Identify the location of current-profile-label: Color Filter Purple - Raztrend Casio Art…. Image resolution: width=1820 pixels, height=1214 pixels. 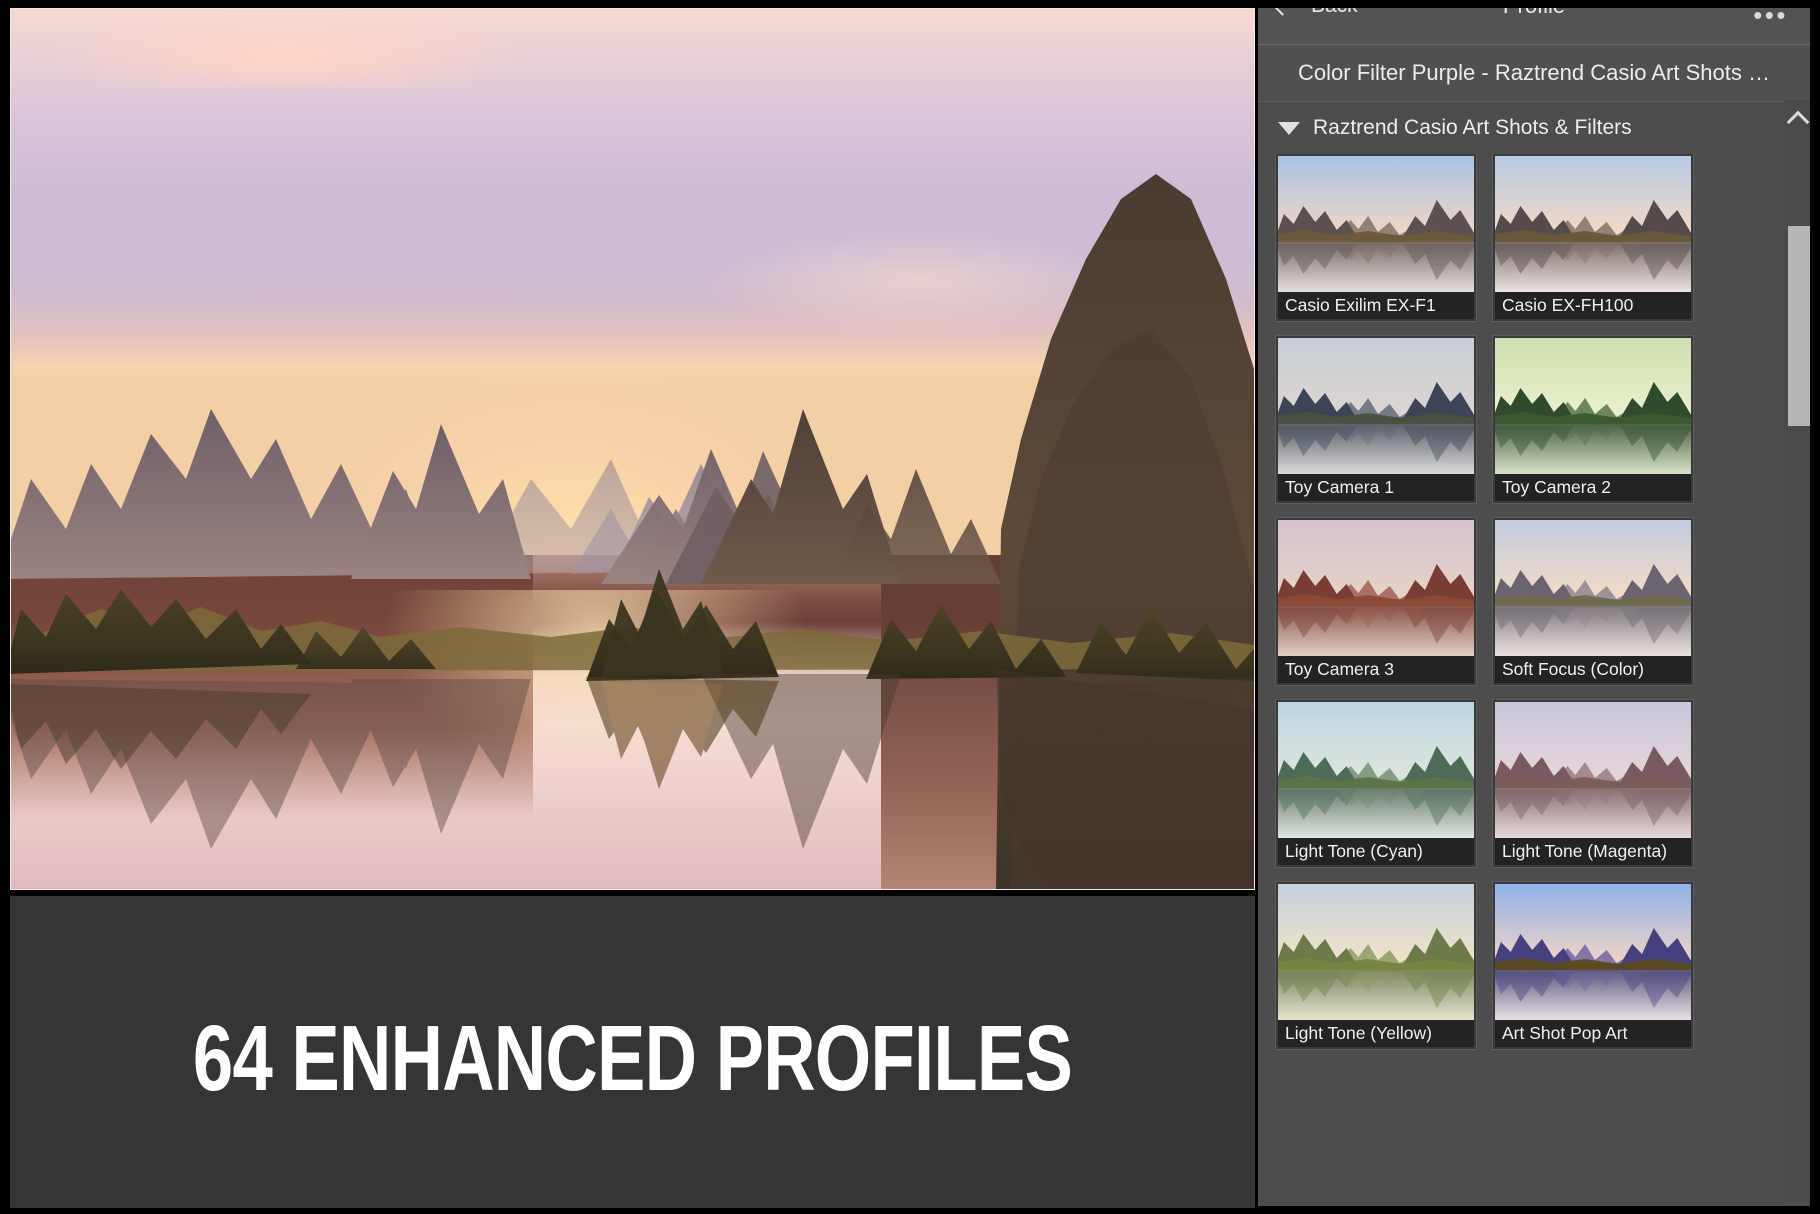
(1534, 72).